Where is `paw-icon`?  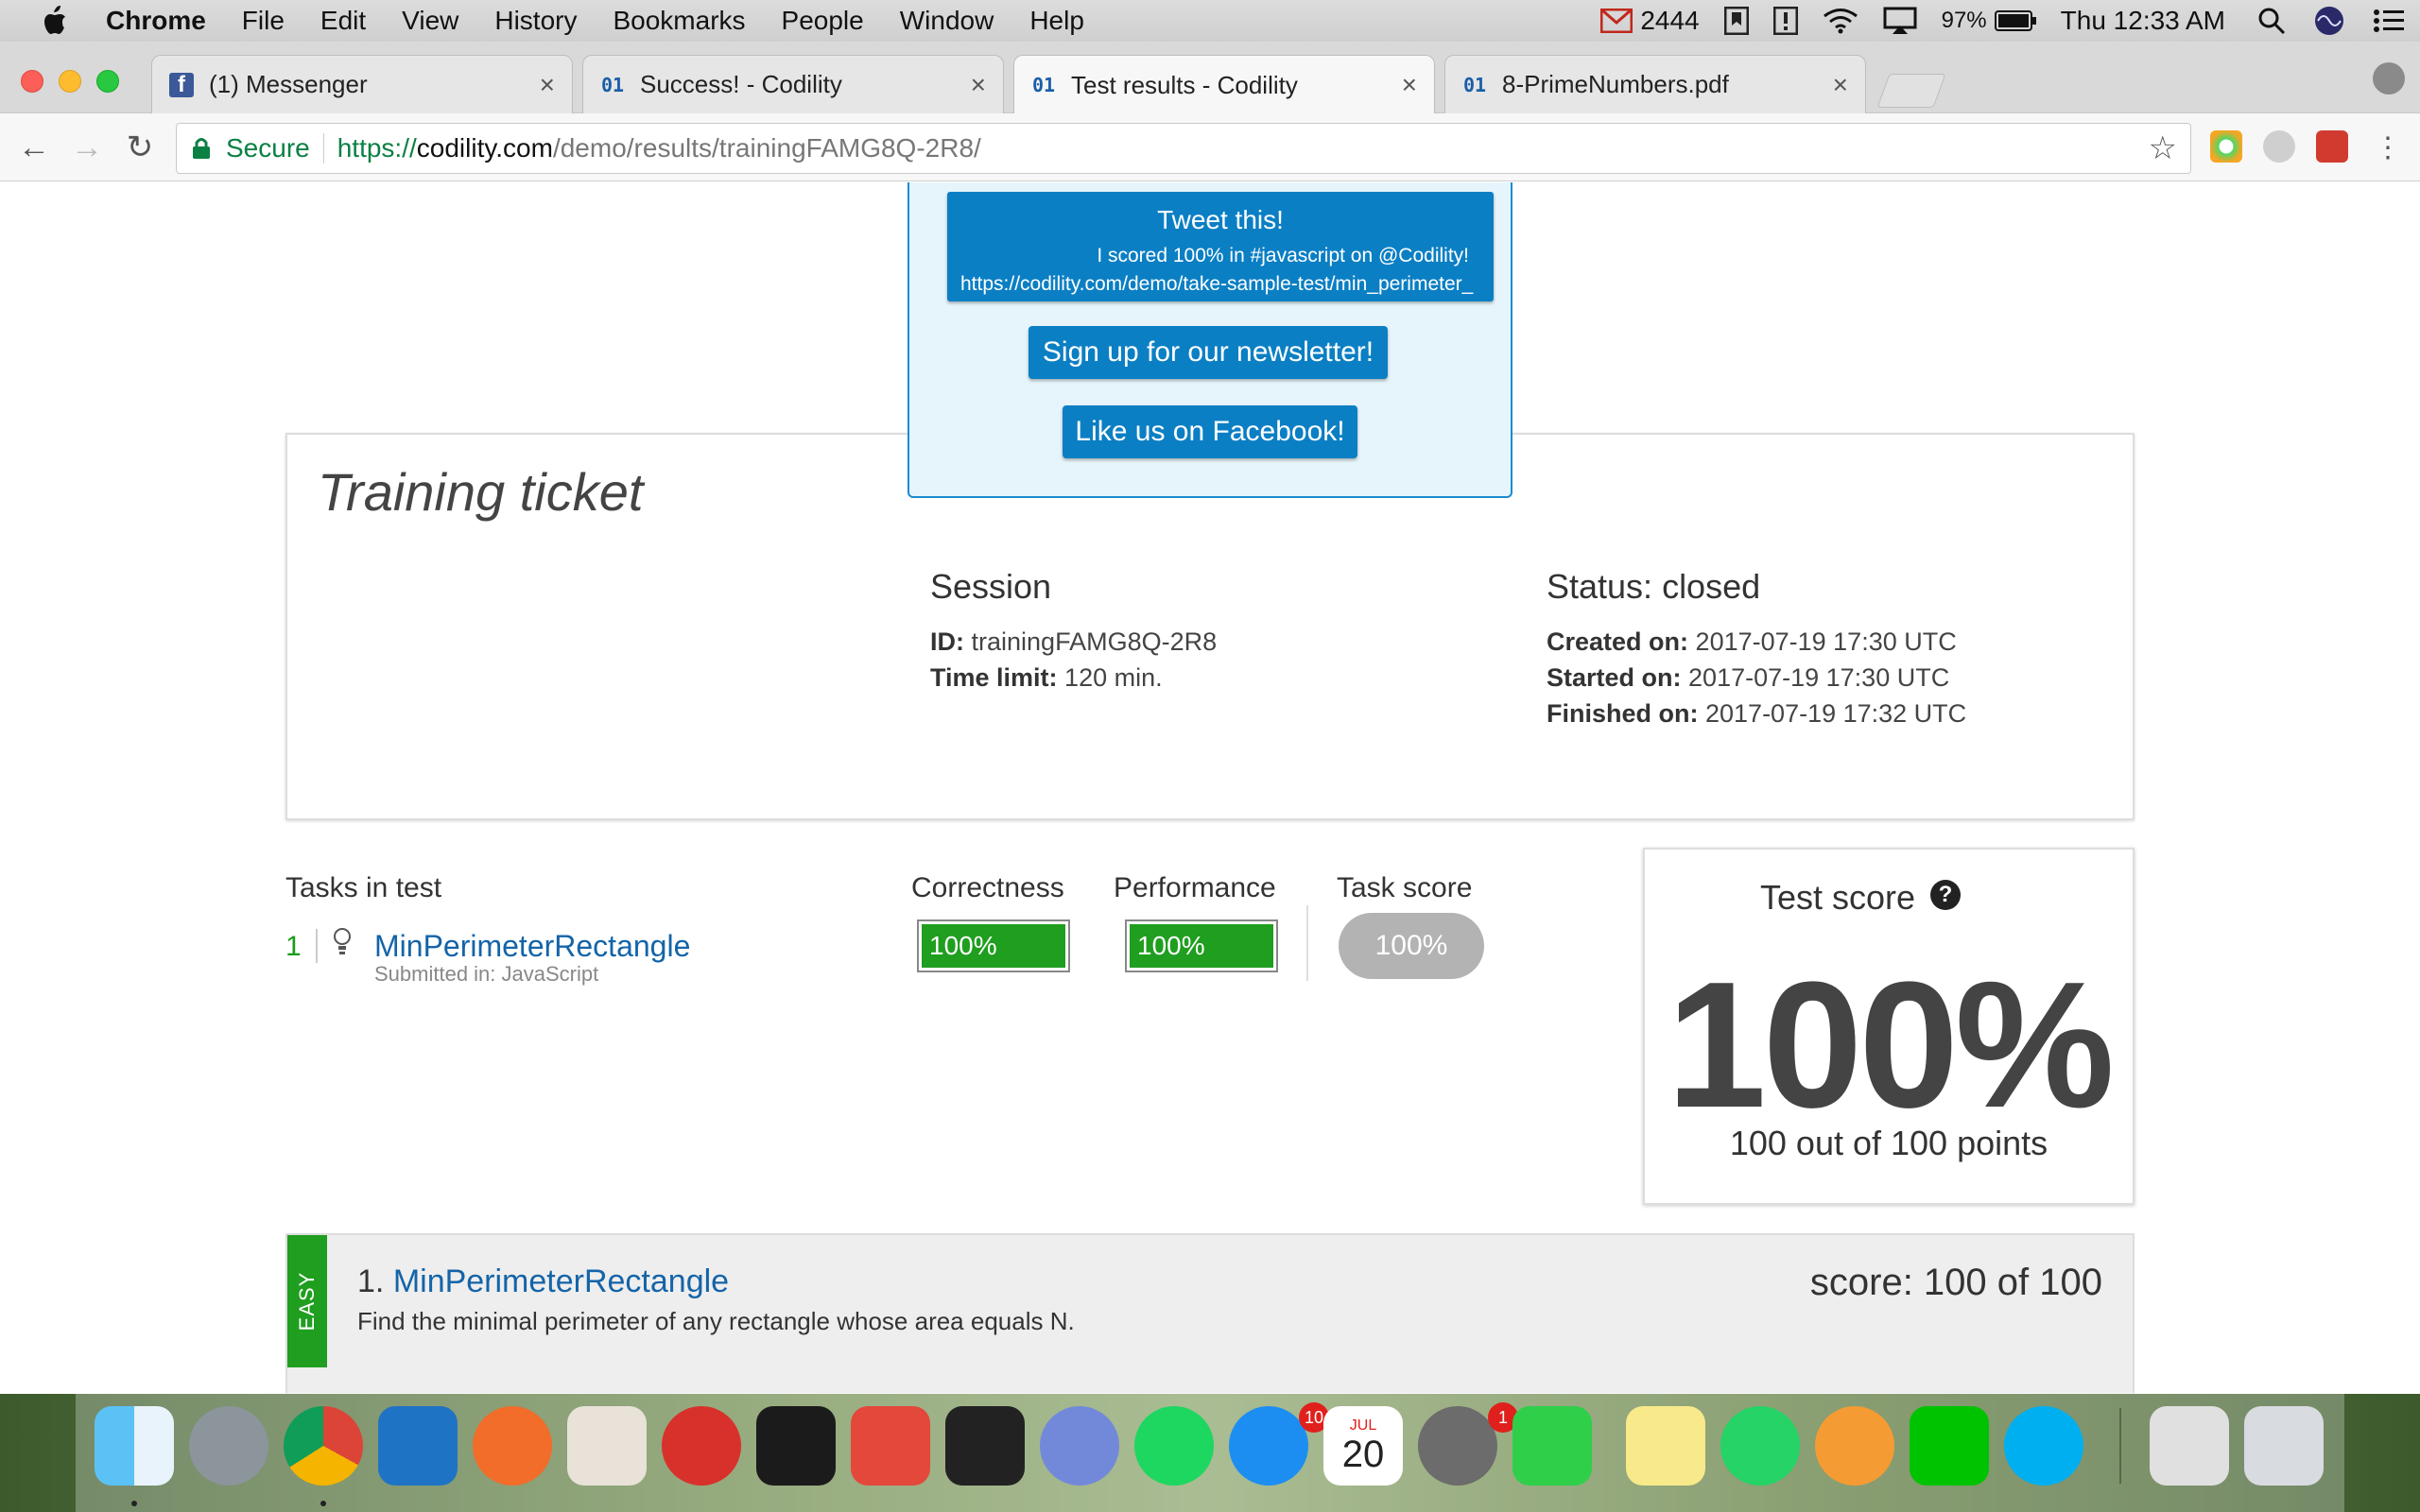
paw-icon is located at coordinates (512, 1446).